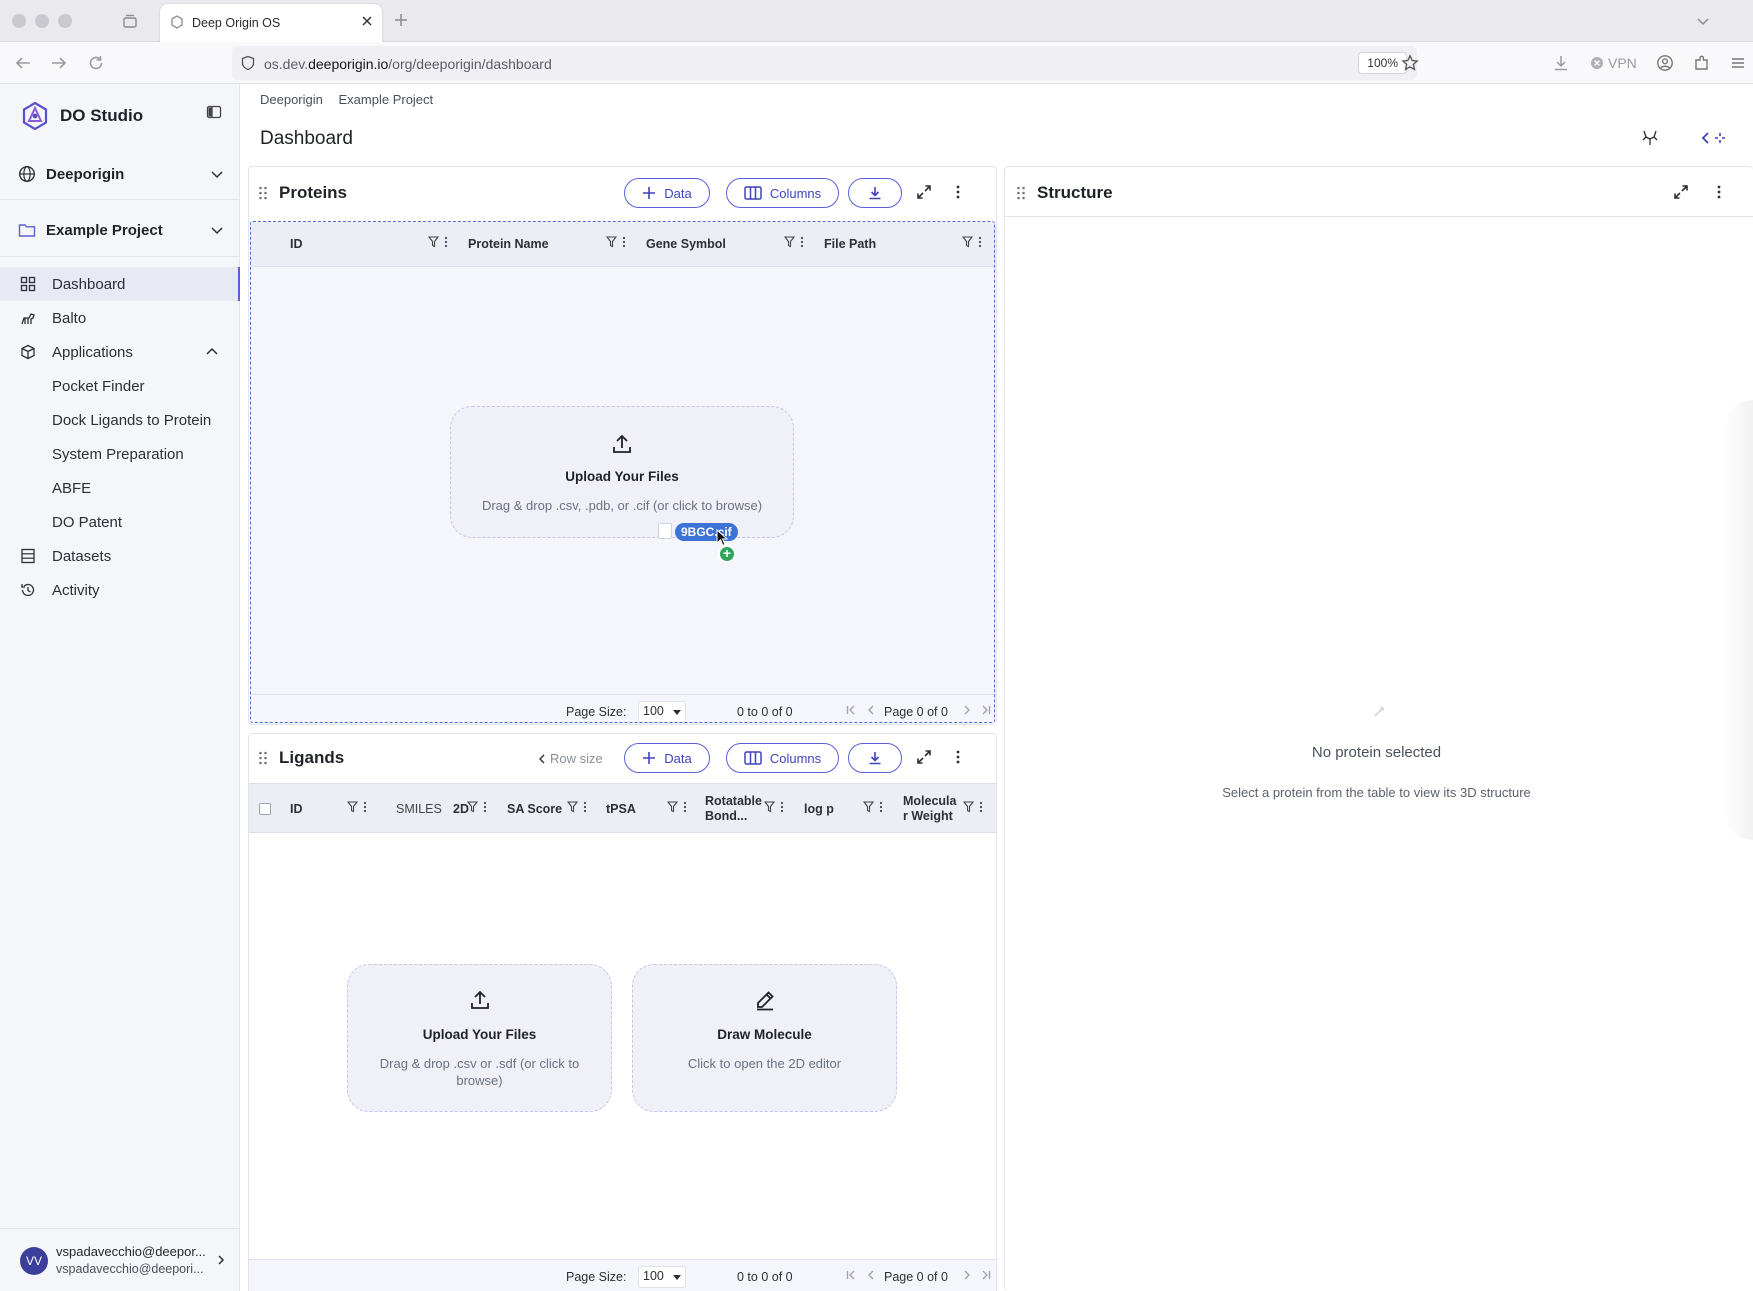 This screenshot has height=1291, width=1753. What do you see at coordinates (667, 758) in the screenshot?
I see `ligands-add-data-button: Data` at bounding box center [667, 758].